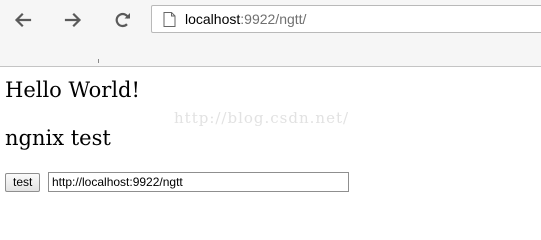  I want to click on watermark-text: http://blog.csdn.net/, so click(262, 118).